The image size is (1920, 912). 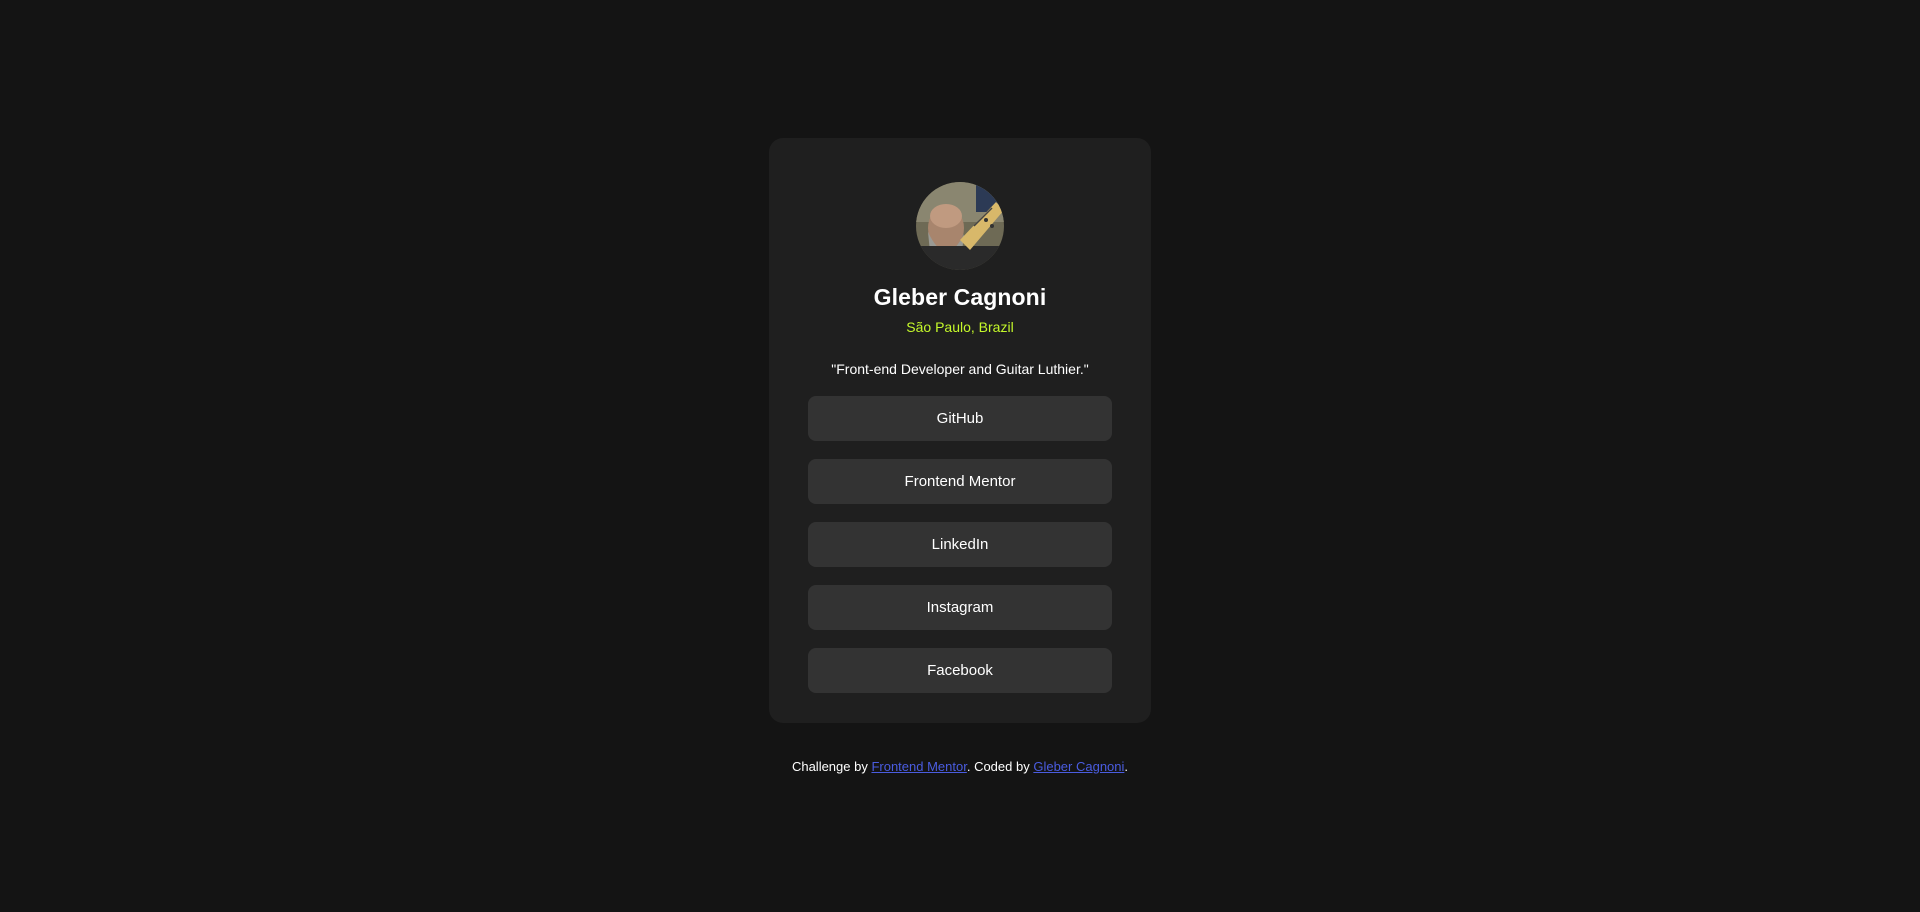 I want to click on avatar-photo-icon, so click(x=960, y=226).